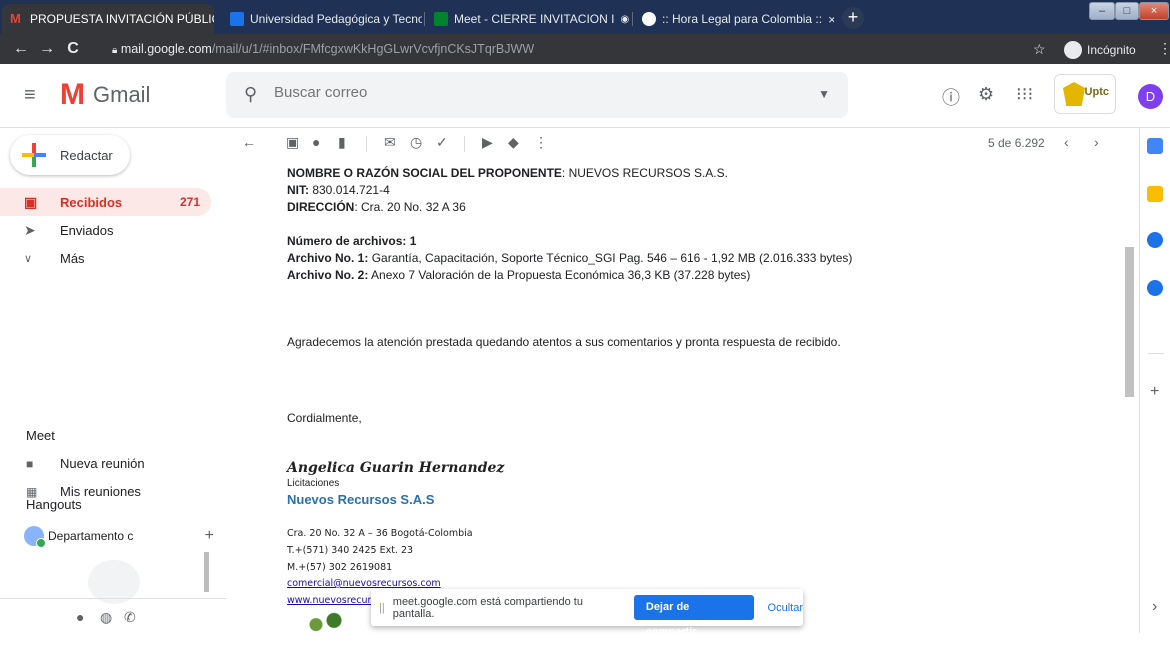 The height and width of the screenshot is (645, 1170). What do you see at coordinates (1164, 48) in the screenshot?
I see `browser-menu-icon: ⋮` at bounding box center [1164, 48].